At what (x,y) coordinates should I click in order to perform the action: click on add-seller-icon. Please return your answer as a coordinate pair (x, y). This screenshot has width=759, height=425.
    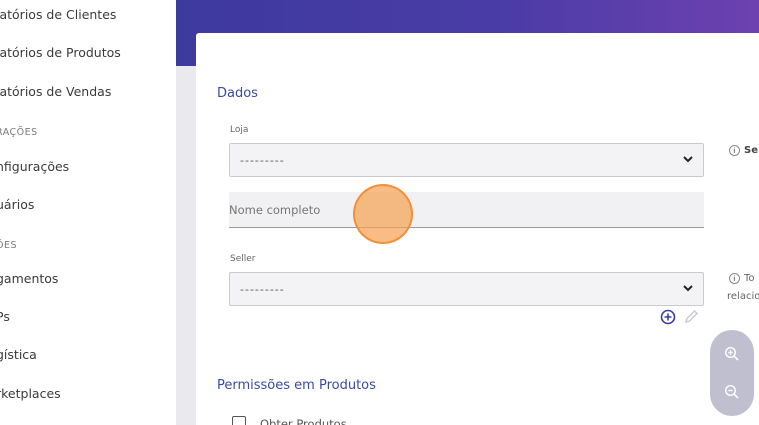
    Looking at the image, I should click on (668, 319).